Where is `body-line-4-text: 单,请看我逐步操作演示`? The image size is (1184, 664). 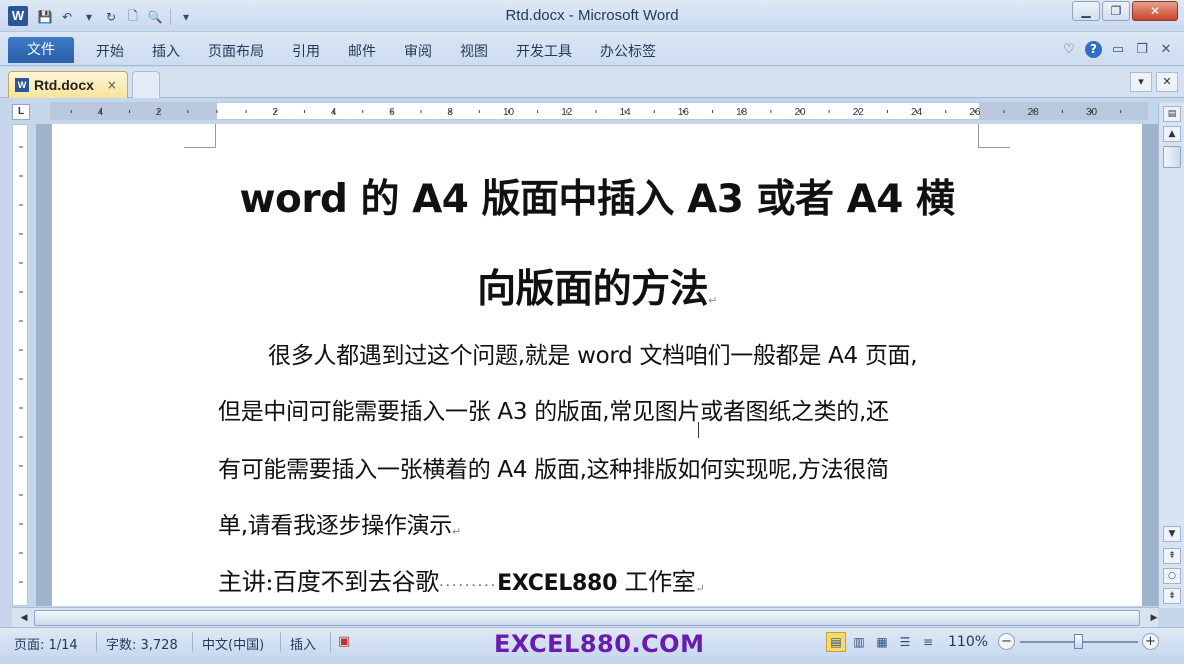 body-line-4-text: 单,请看我逐步操作演示 is located at coordinates (335, 526).